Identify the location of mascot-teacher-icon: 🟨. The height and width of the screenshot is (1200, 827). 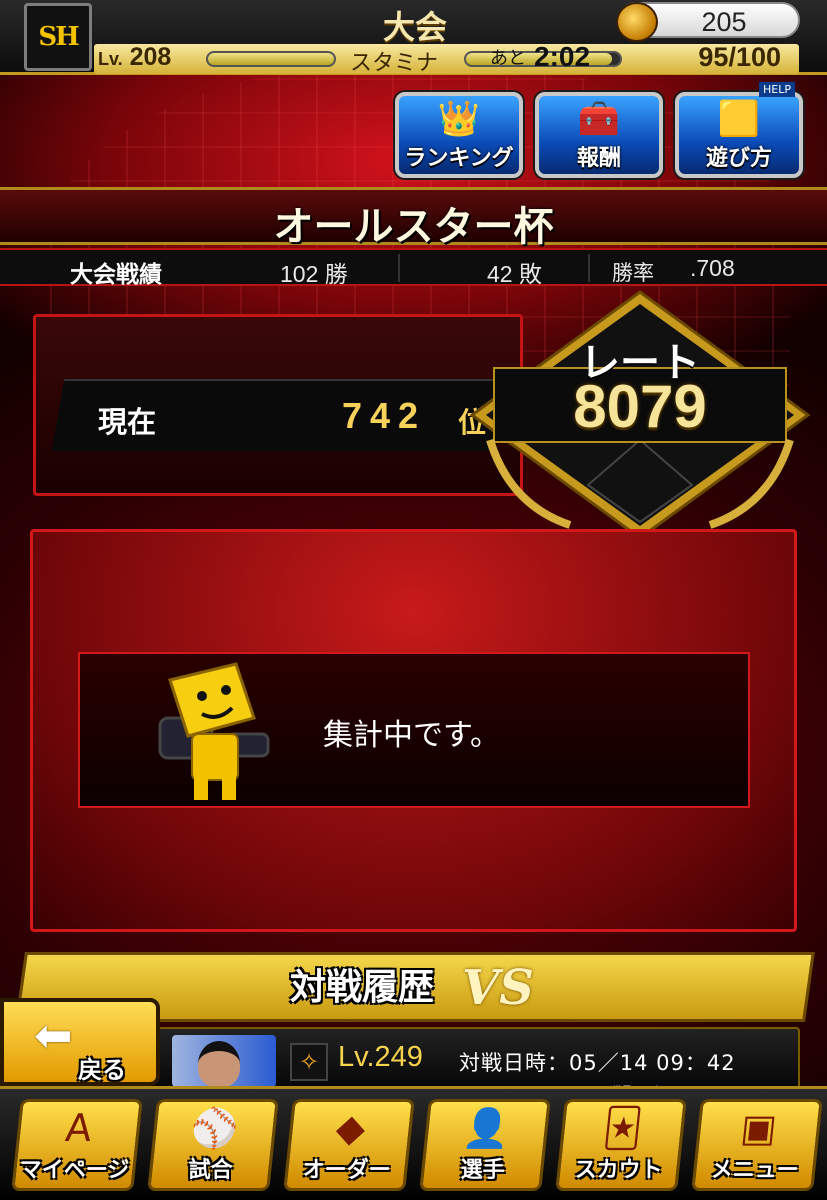
(739, 119).